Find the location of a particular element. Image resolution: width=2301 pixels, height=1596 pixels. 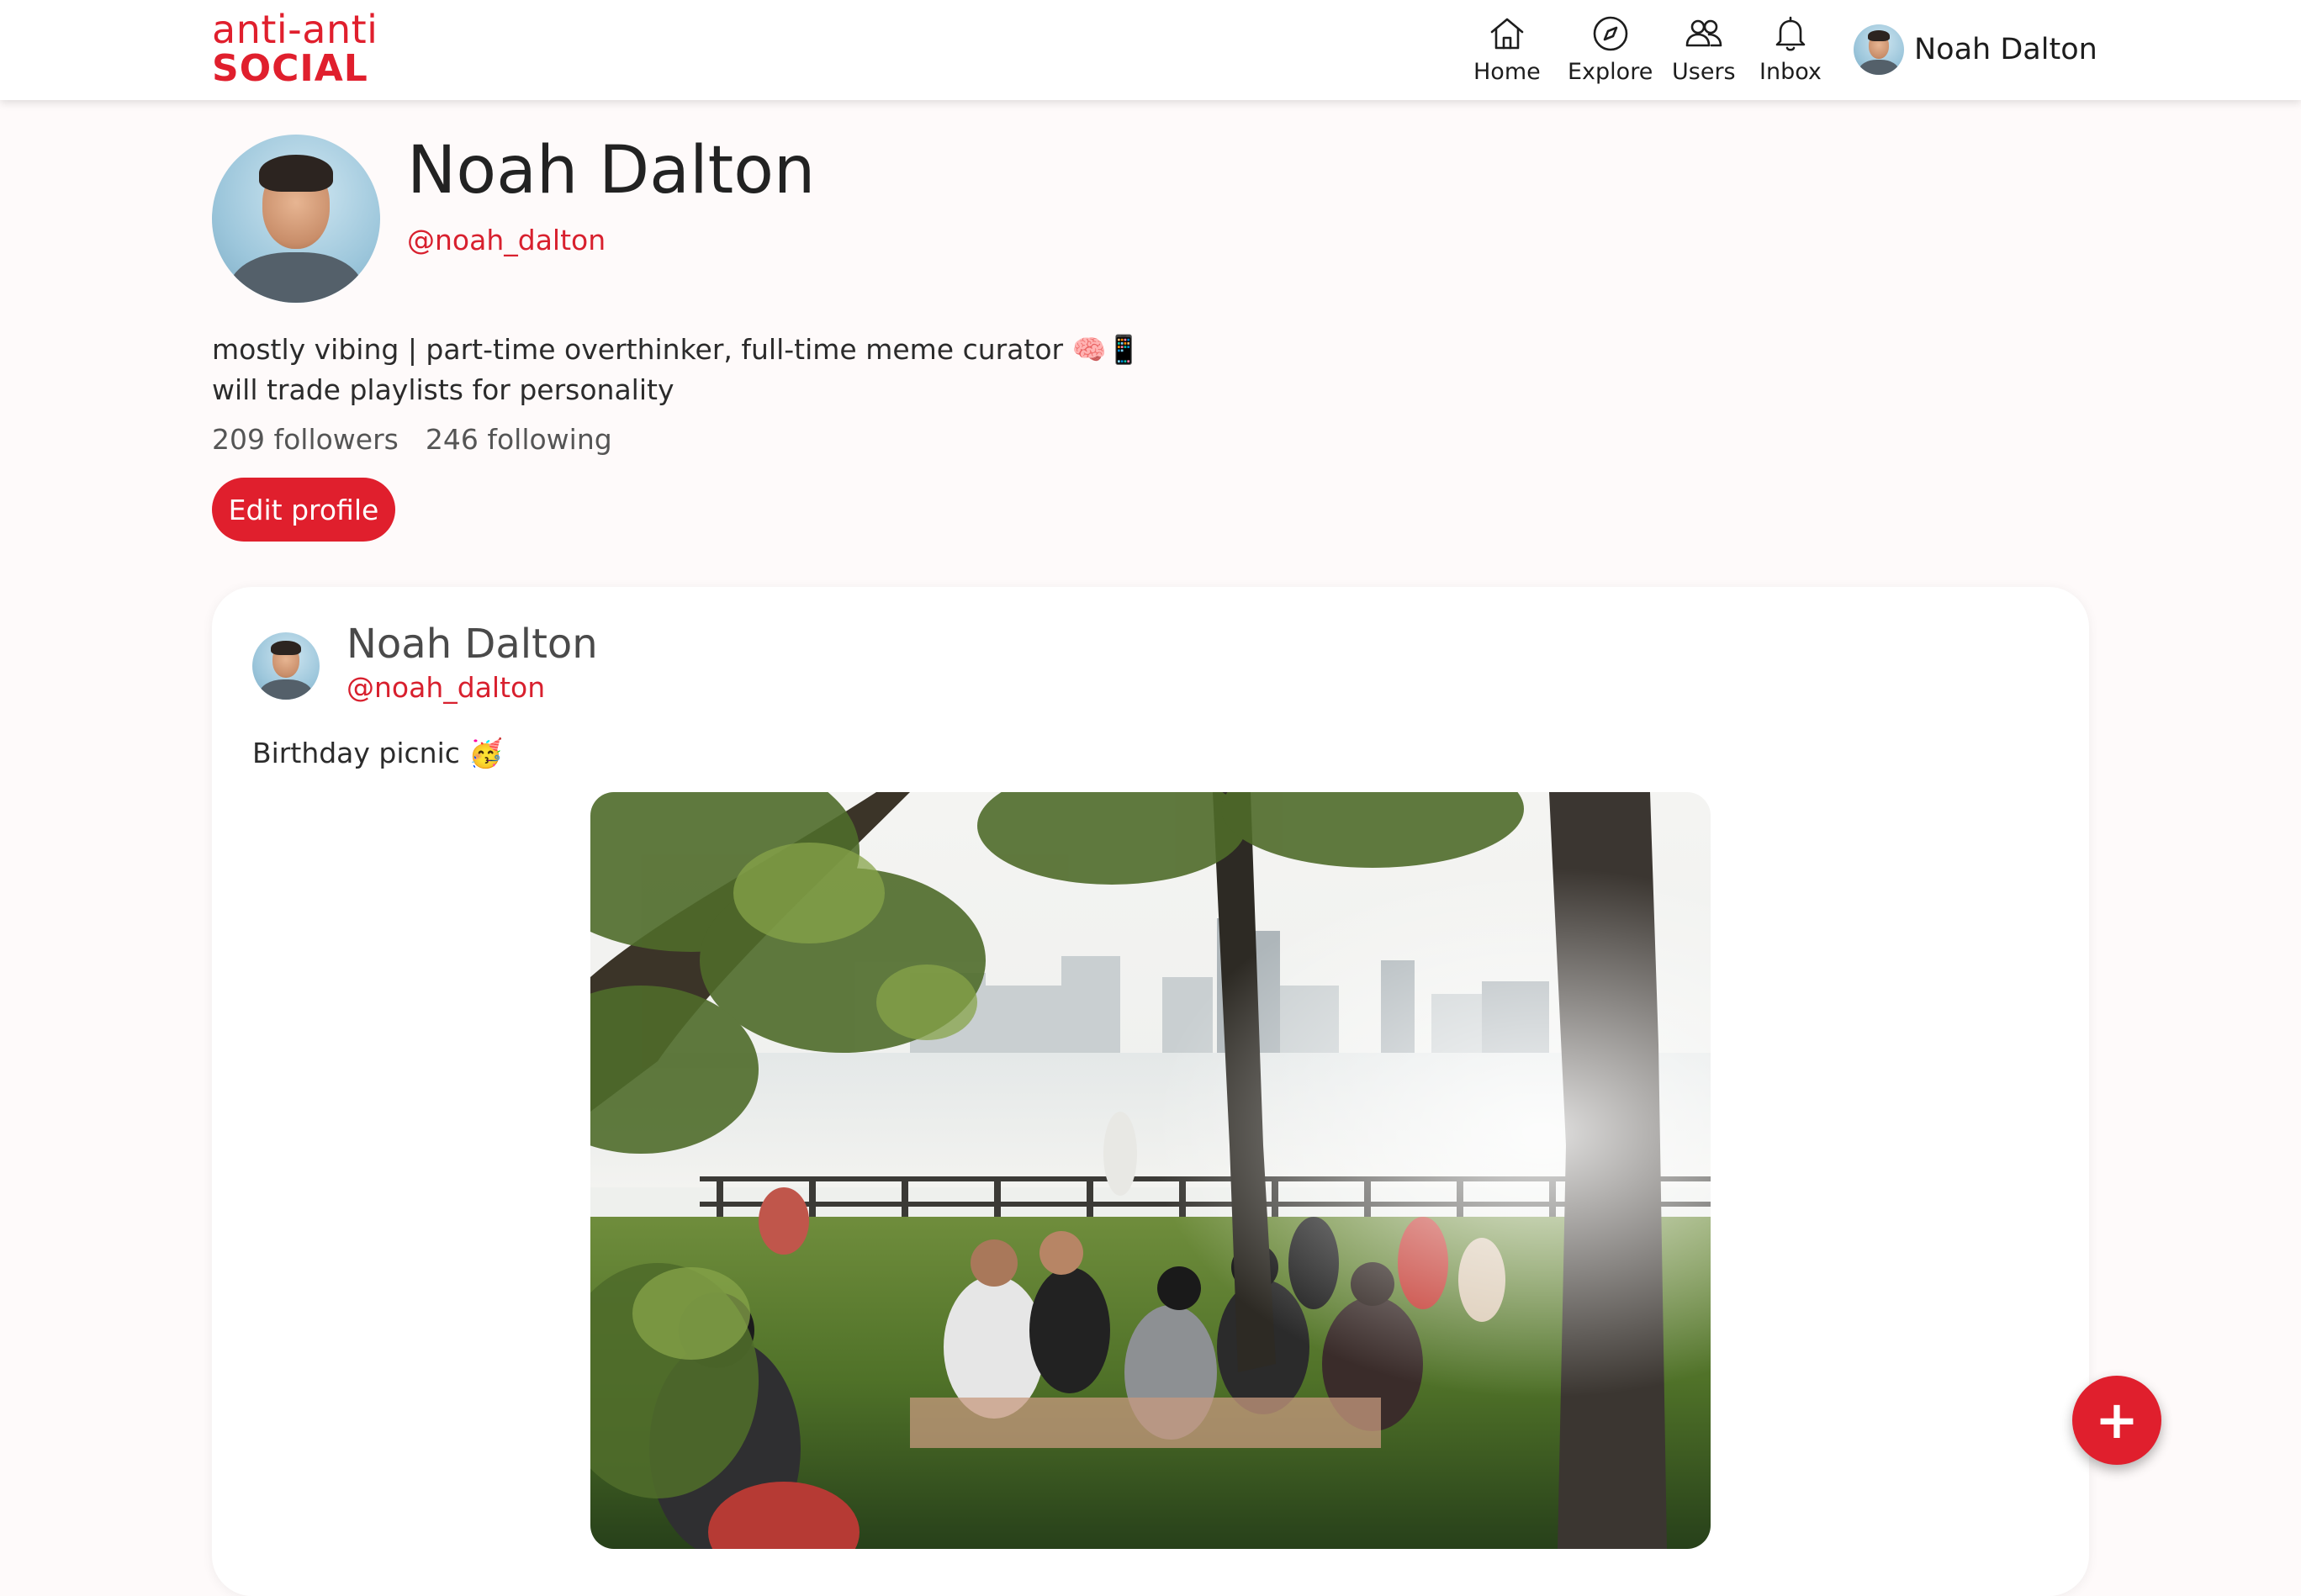

logo-text-bottom: SOCIAL is located at coordinates (290, 68).